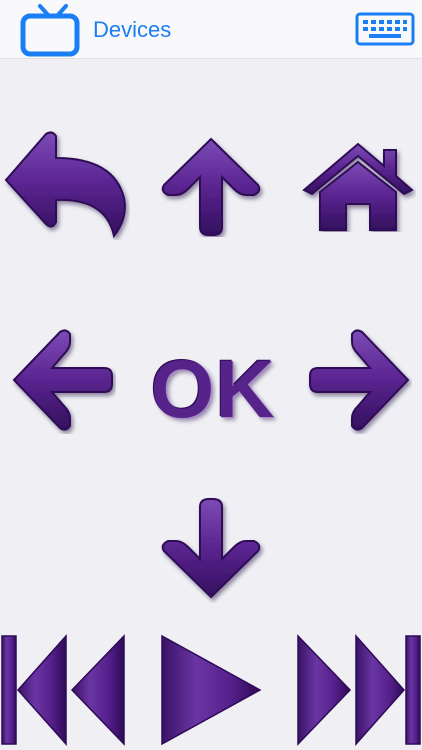  I want to click on rewind-icon, so click(64, 690).